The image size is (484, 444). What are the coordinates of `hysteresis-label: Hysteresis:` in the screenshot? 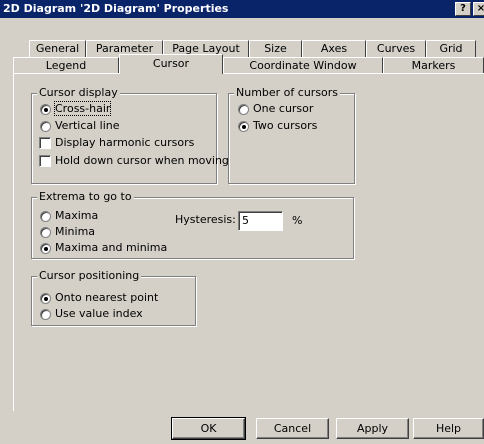 It's located at (205, 219).